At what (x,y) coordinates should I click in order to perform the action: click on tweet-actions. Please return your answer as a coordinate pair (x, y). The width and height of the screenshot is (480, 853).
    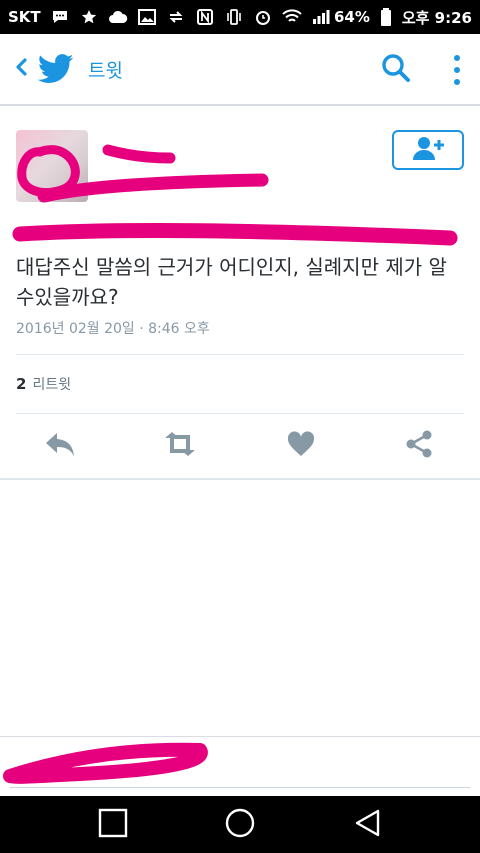
    Looking at the image, I should click on (240, 446).